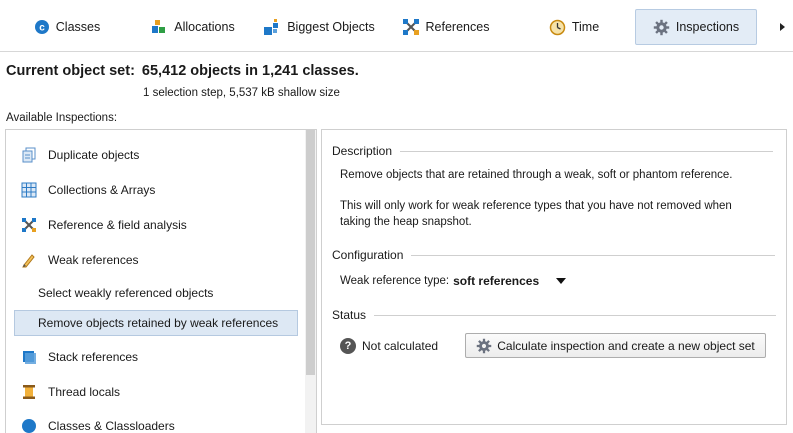 The image size is (793, 433). I want to click on inspection-item-stack-references: Stack references, so click(156, 357).